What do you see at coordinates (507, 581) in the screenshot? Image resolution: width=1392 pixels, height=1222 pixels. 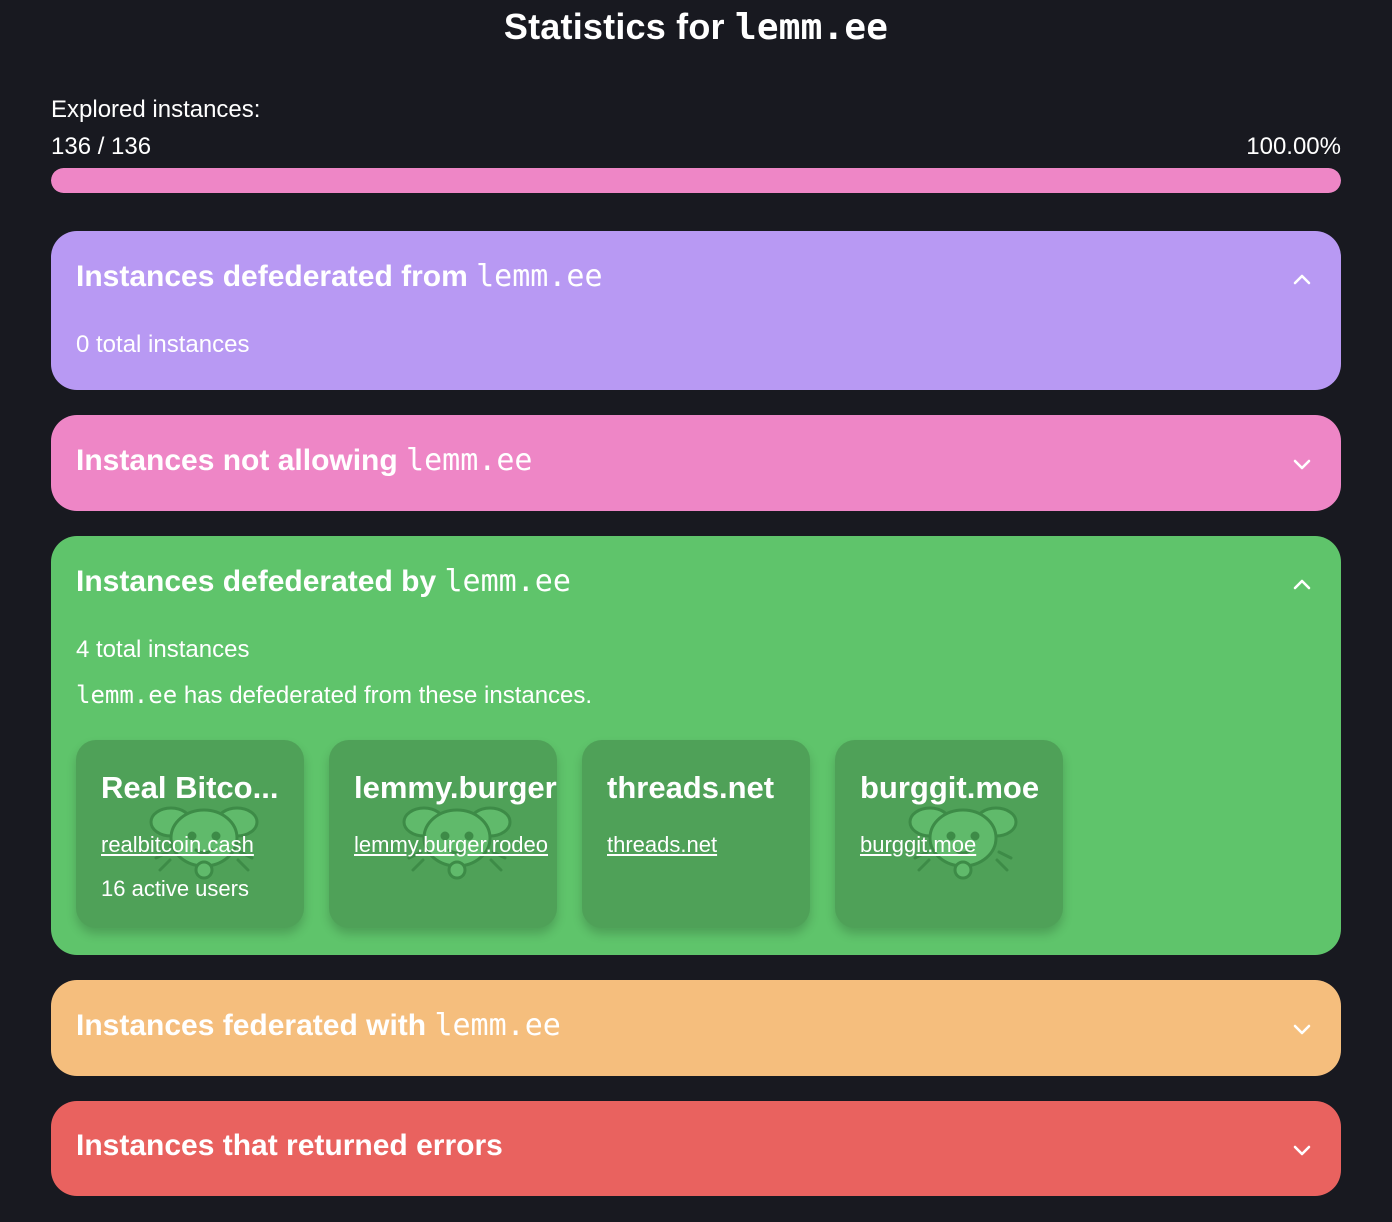 I see `panel-defederated-by-instance: lemm.ee` at bounding box center [507, 581].